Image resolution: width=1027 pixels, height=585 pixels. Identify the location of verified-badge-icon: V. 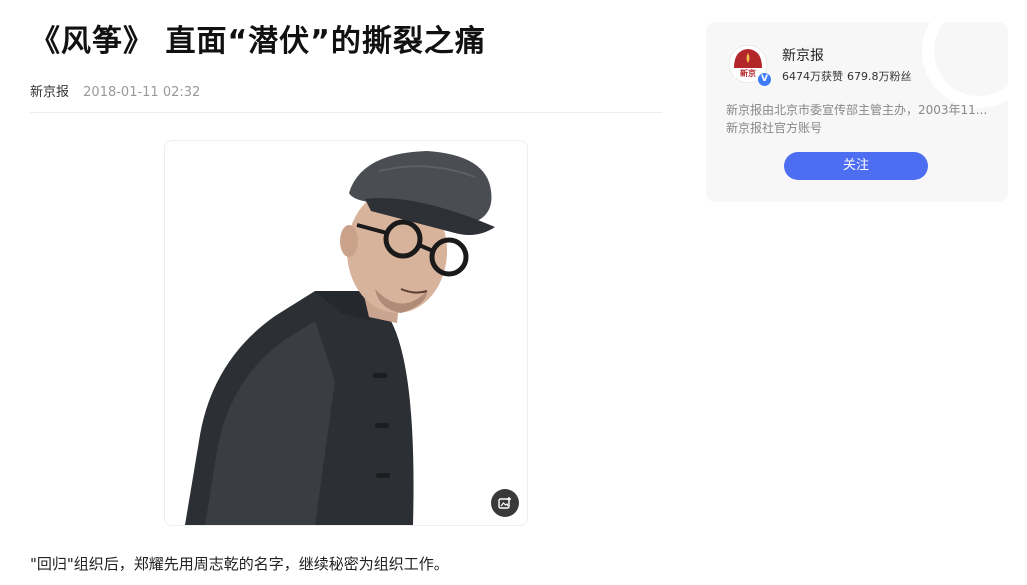
(764, 79).